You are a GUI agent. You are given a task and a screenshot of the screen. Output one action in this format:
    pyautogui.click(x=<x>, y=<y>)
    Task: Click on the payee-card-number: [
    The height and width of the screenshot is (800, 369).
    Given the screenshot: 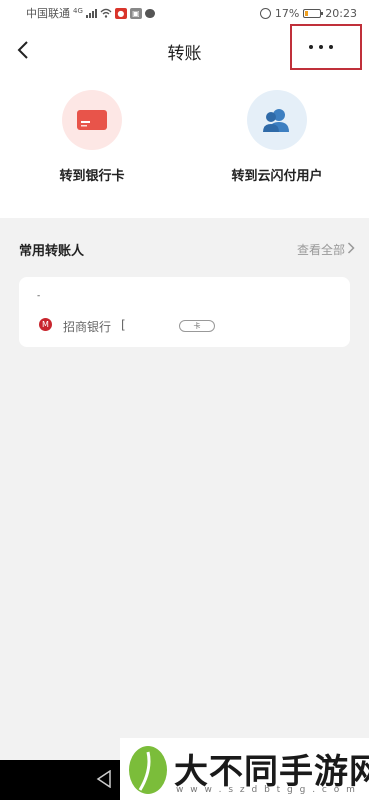 What is the action you would take?
    pyautogui.click(x=123, y=325)
    